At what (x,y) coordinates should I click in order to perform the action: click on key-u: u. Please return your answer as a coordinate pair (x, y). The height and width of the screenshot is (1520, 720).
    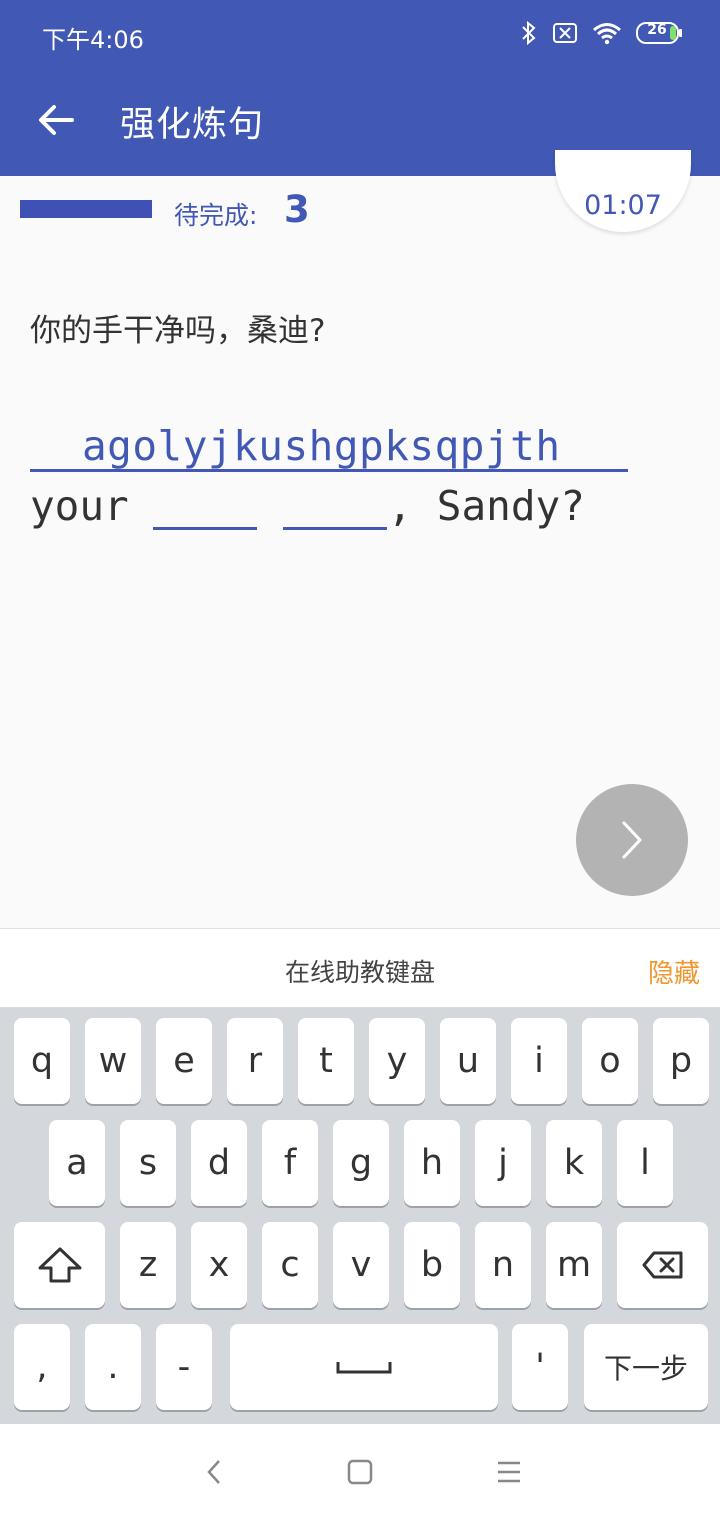
    Looking at the image, I should click on (468, 1061).